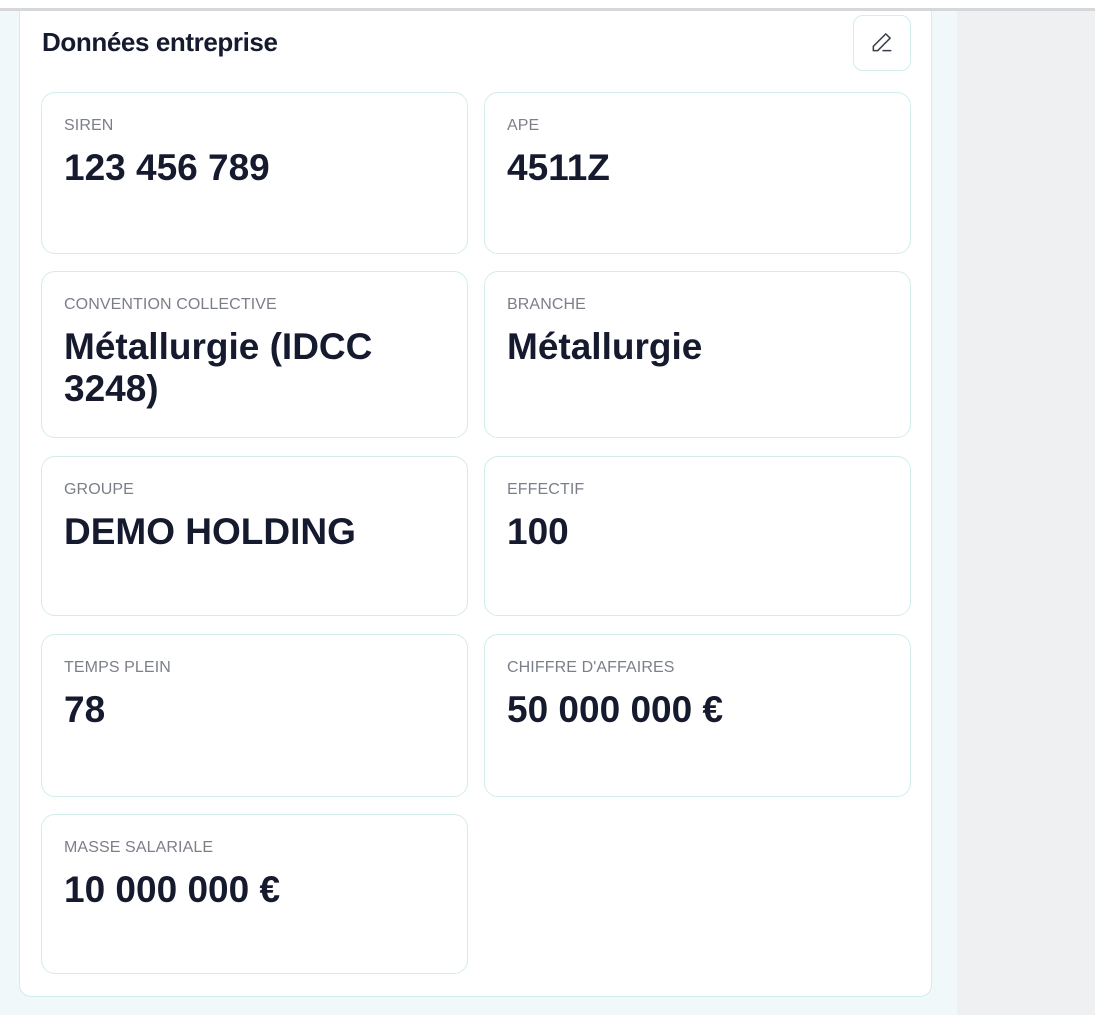 This screenshot has width=1095, height=1015. I want to click on field-value: 4511Z, so click(558, 167).